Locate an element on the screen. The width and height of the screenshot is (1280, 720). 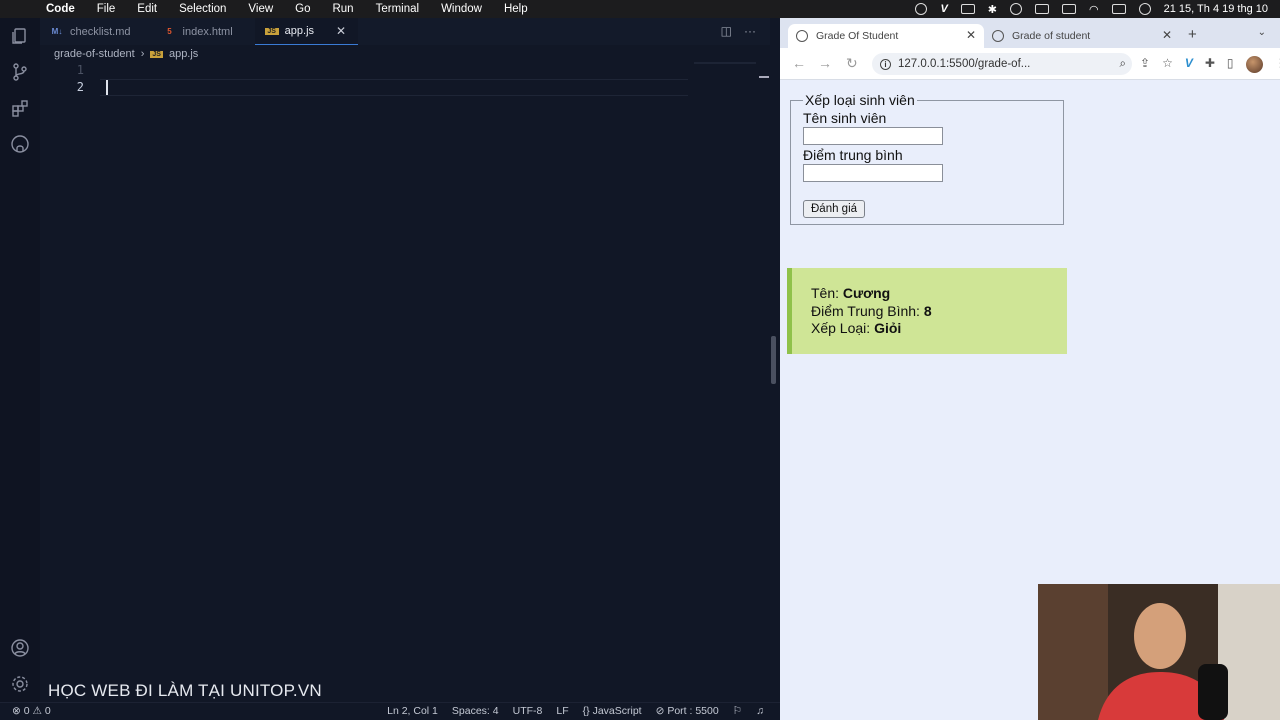
error-icon: ⊗ is located at coordinates (16, 711).